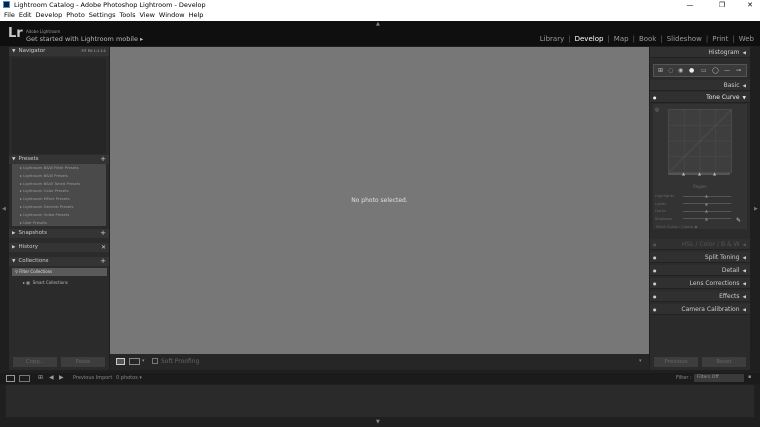 The image size is (760, 427). What do you see at coordinates (61, 377) in the screenshot?
I see `forward-icon: ▶` at bounding box center [61, 377].